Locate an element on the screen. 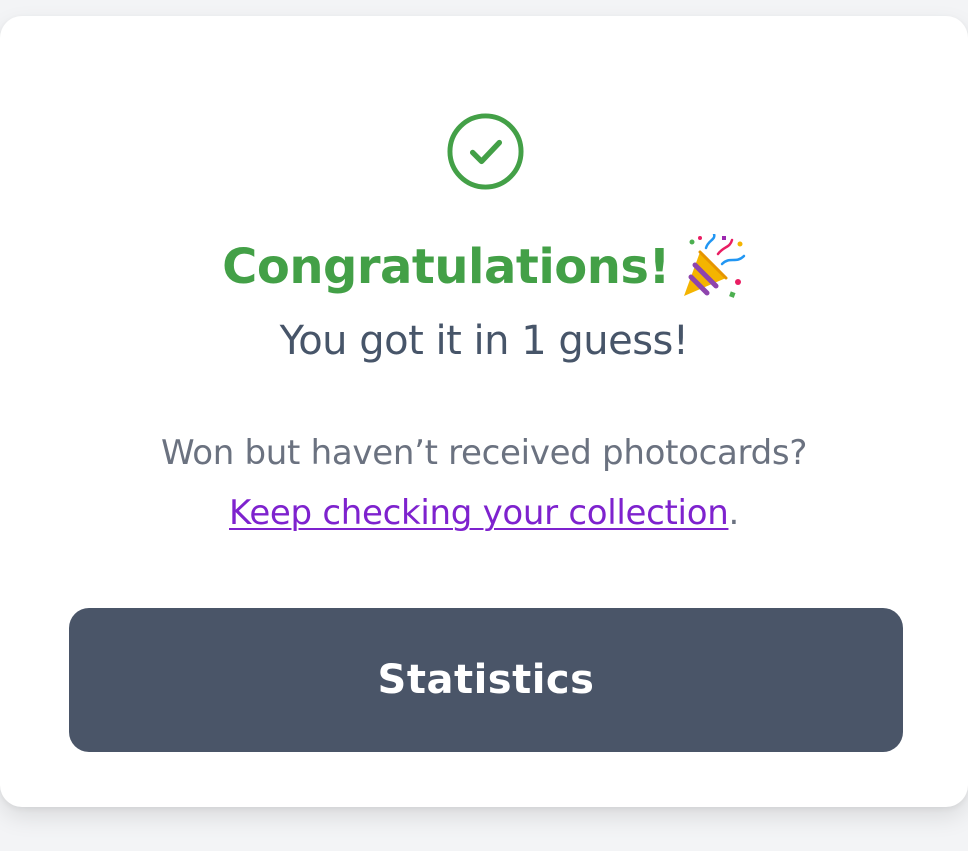  collection-link-line: Keep checking your collection. is located at coordinates (484, 513).